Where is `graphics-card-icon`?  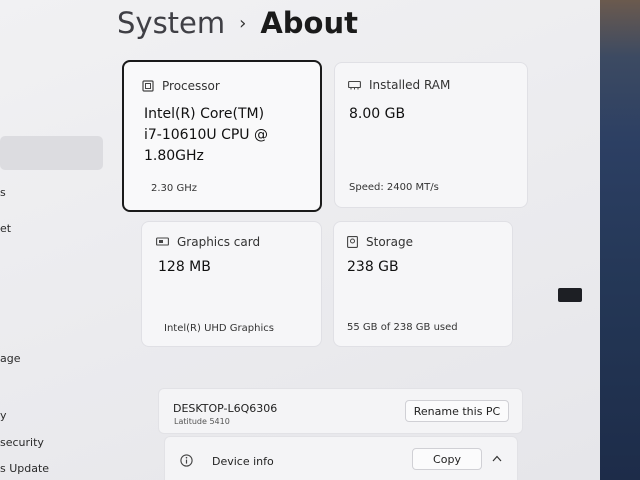
graphics-card-icon is located at coordinates (162, 241).